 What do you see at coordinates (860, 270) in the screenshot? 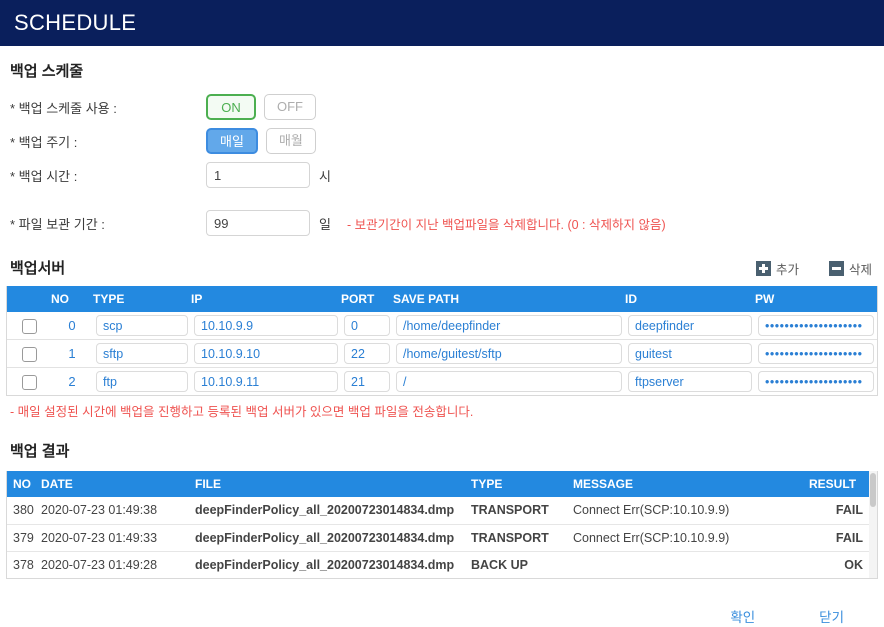
I see `delete-server-label: 삭제` at bounding box center [860, 270].